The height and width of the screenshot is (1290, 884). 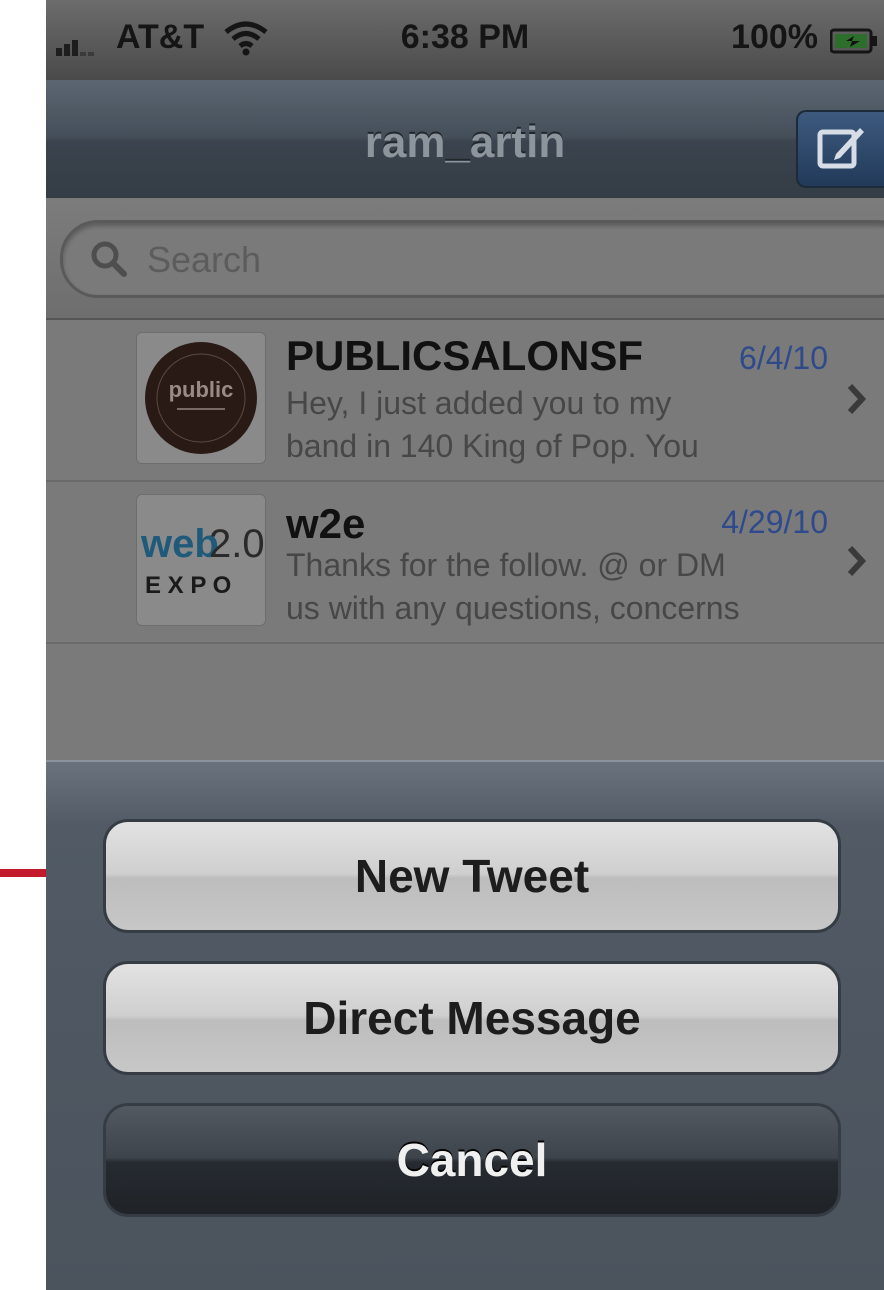 I want to click on direct-message-button: Direct Message, so click(x=472, y=1018).